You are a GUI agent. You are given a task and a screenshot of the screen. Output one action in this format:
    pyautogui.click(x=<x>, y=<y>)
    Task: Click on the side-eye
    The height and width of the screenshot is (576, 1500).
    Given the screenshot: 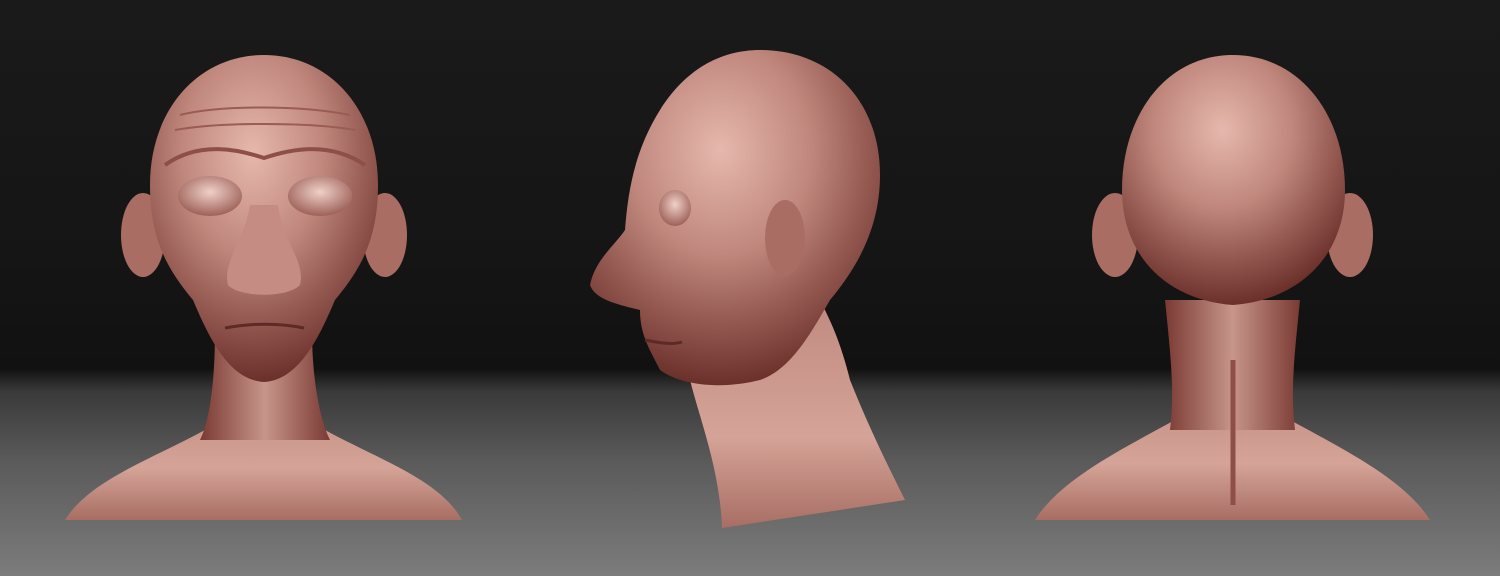 What is the action you would take?
    pyautogui.click(x=675, y=208)
    